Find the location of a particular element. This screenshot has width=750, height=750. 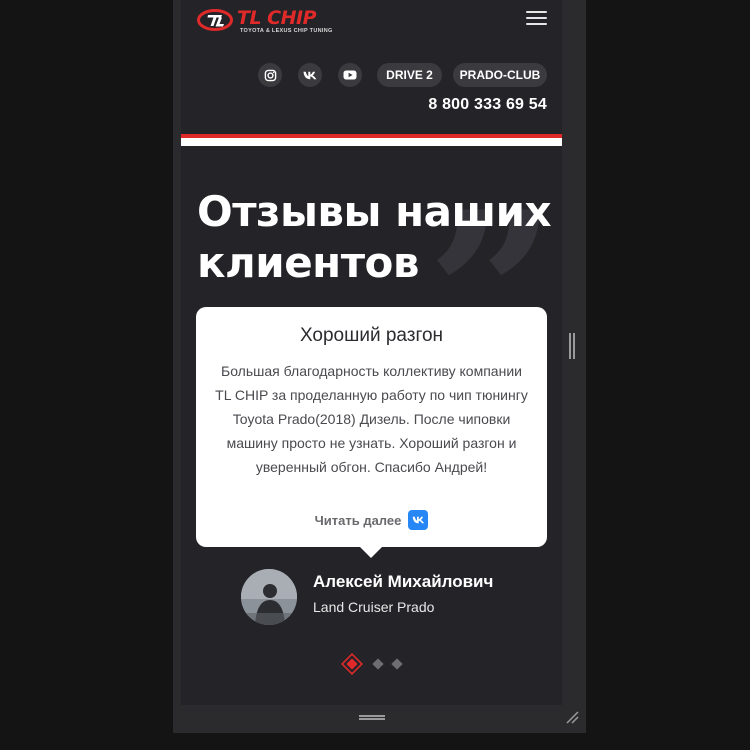

youtube-button is located at coordinates (350, 75).